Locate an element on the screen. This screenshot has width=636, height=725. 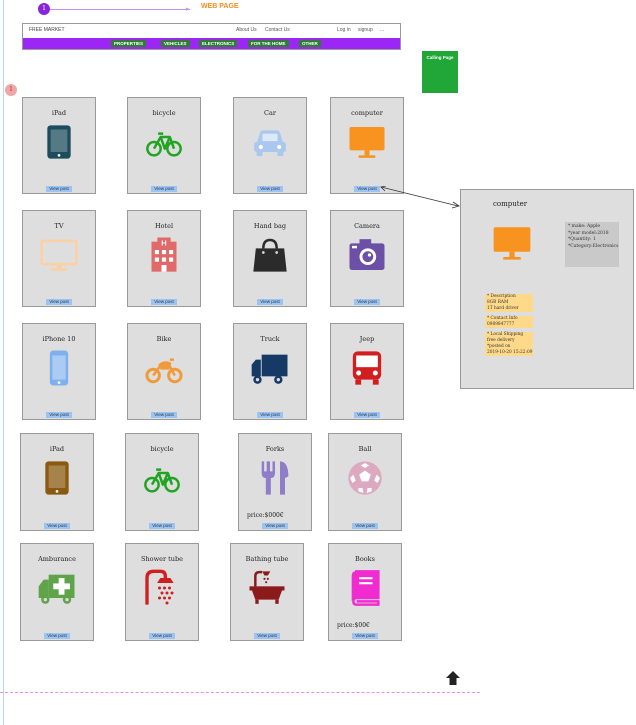
category-electronics: ELECTRONICS is located at coordinates (218, 43).